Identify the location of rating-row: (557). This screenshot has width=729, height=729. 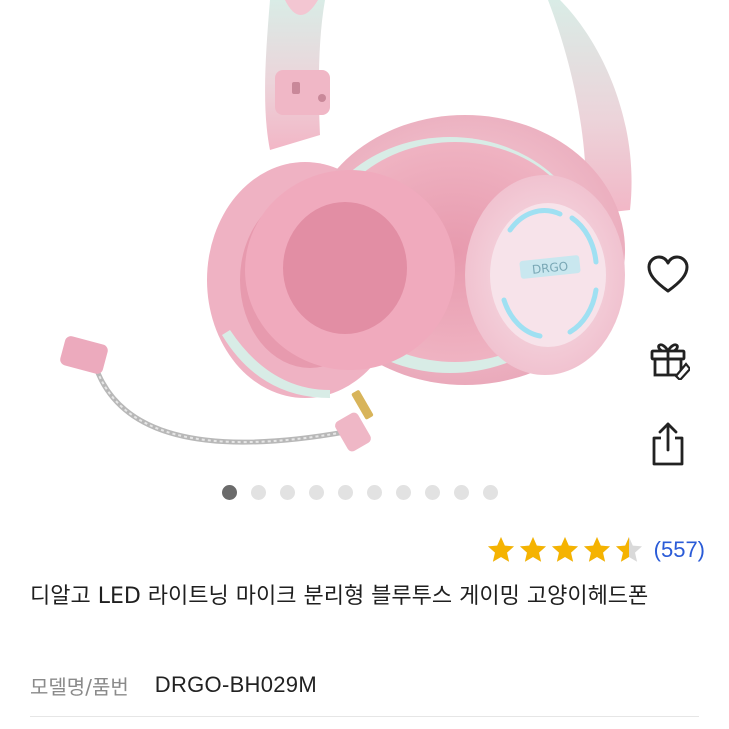
(595, 550).